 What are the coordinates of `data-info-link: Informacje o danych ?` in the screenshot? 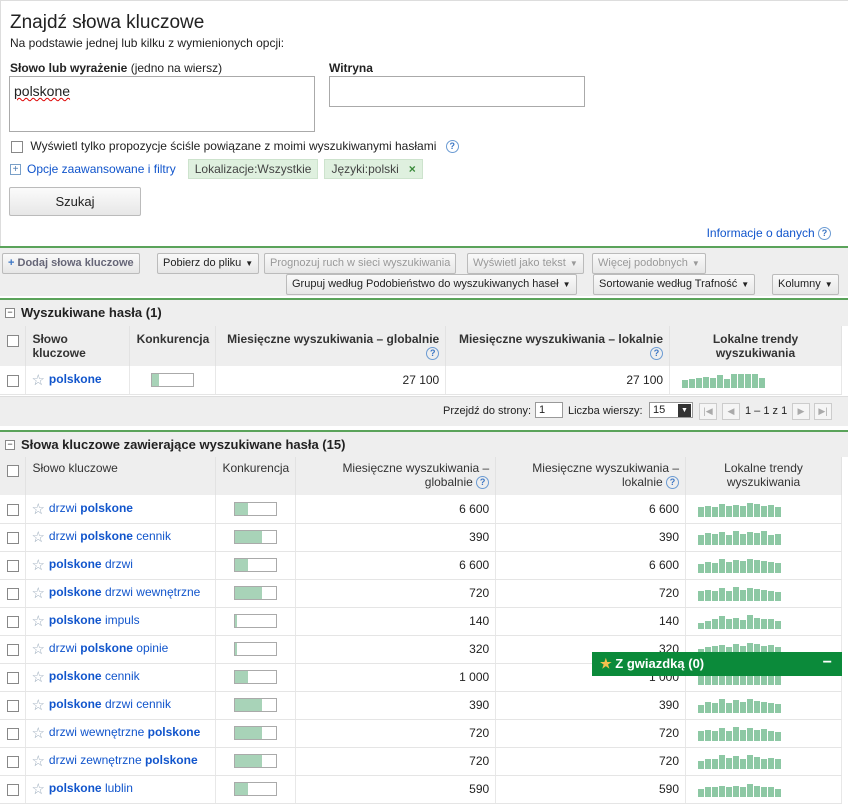 It's located at (769, 233).